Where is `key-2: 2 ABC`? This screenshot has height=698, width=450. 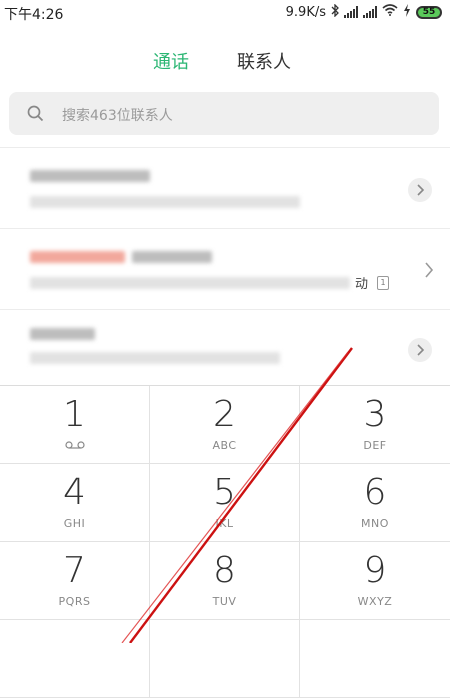
key-2: 2 ABC is located at coordinates (225, 425).